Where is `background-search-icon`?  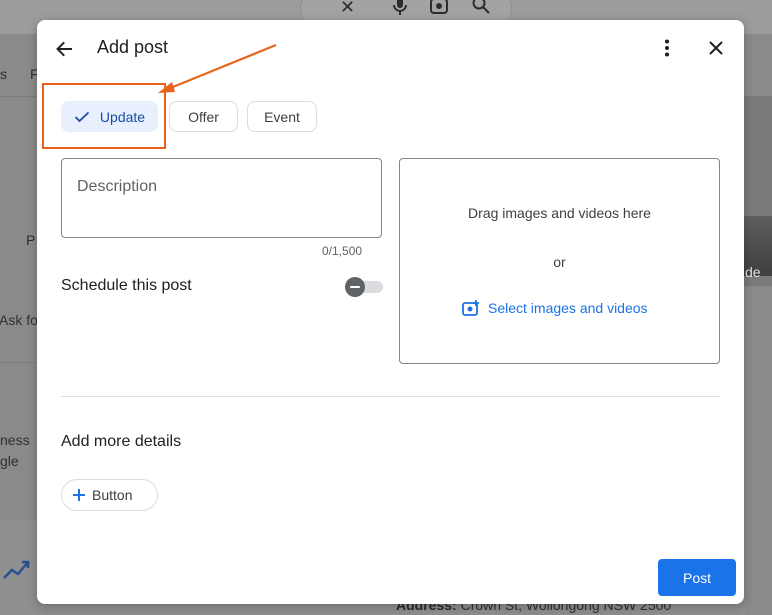 background-search-icon is located at coordinates (481, 9).